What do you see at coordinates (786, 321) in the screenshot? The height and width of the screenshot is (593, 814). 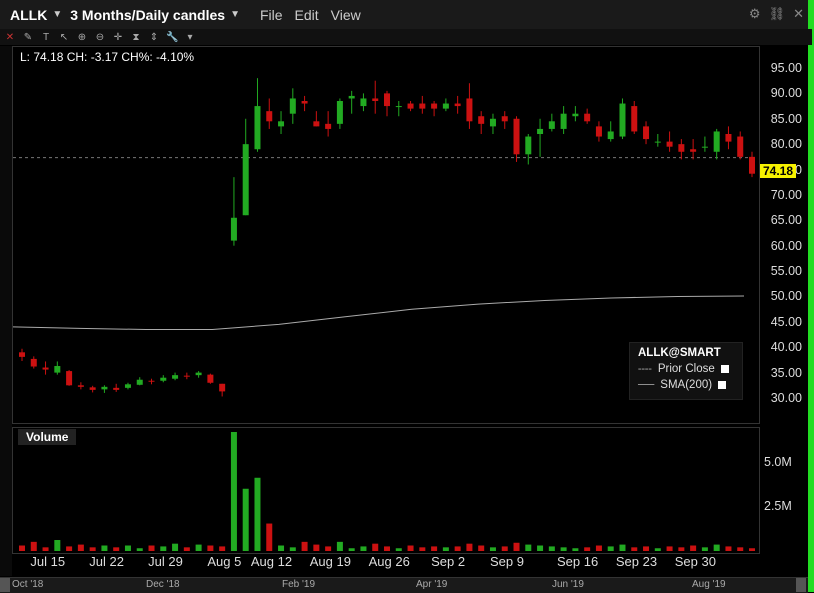 I see `price-tick: 45.00` at bounding box center [786, 321].